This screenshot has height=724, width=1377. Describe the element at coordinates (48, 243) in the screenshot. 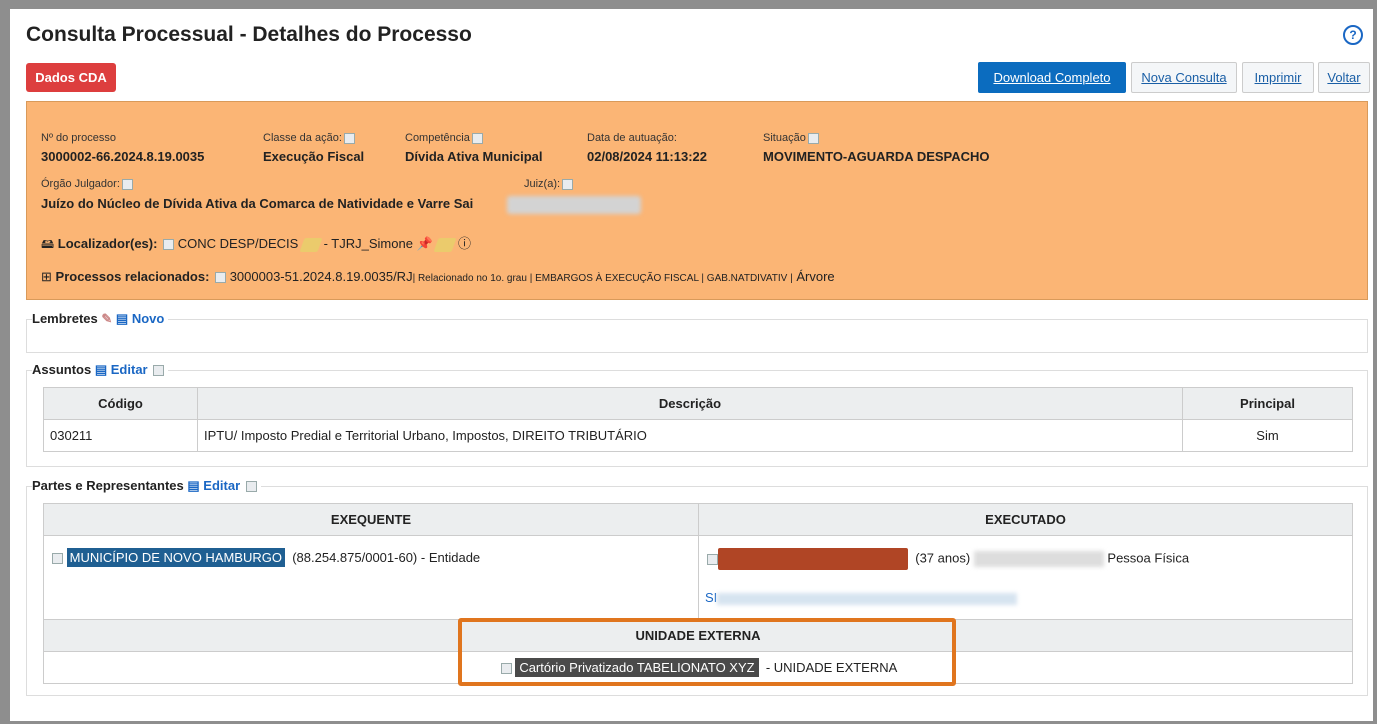

I see `server-icon: 🖴` at that location.